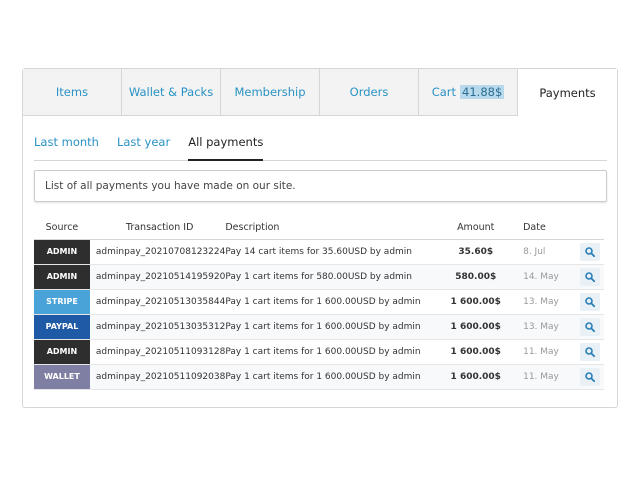 The image size is (640, 480). I want to click on period-tab-bar: Last month Last year All payments, so click(320, 148).